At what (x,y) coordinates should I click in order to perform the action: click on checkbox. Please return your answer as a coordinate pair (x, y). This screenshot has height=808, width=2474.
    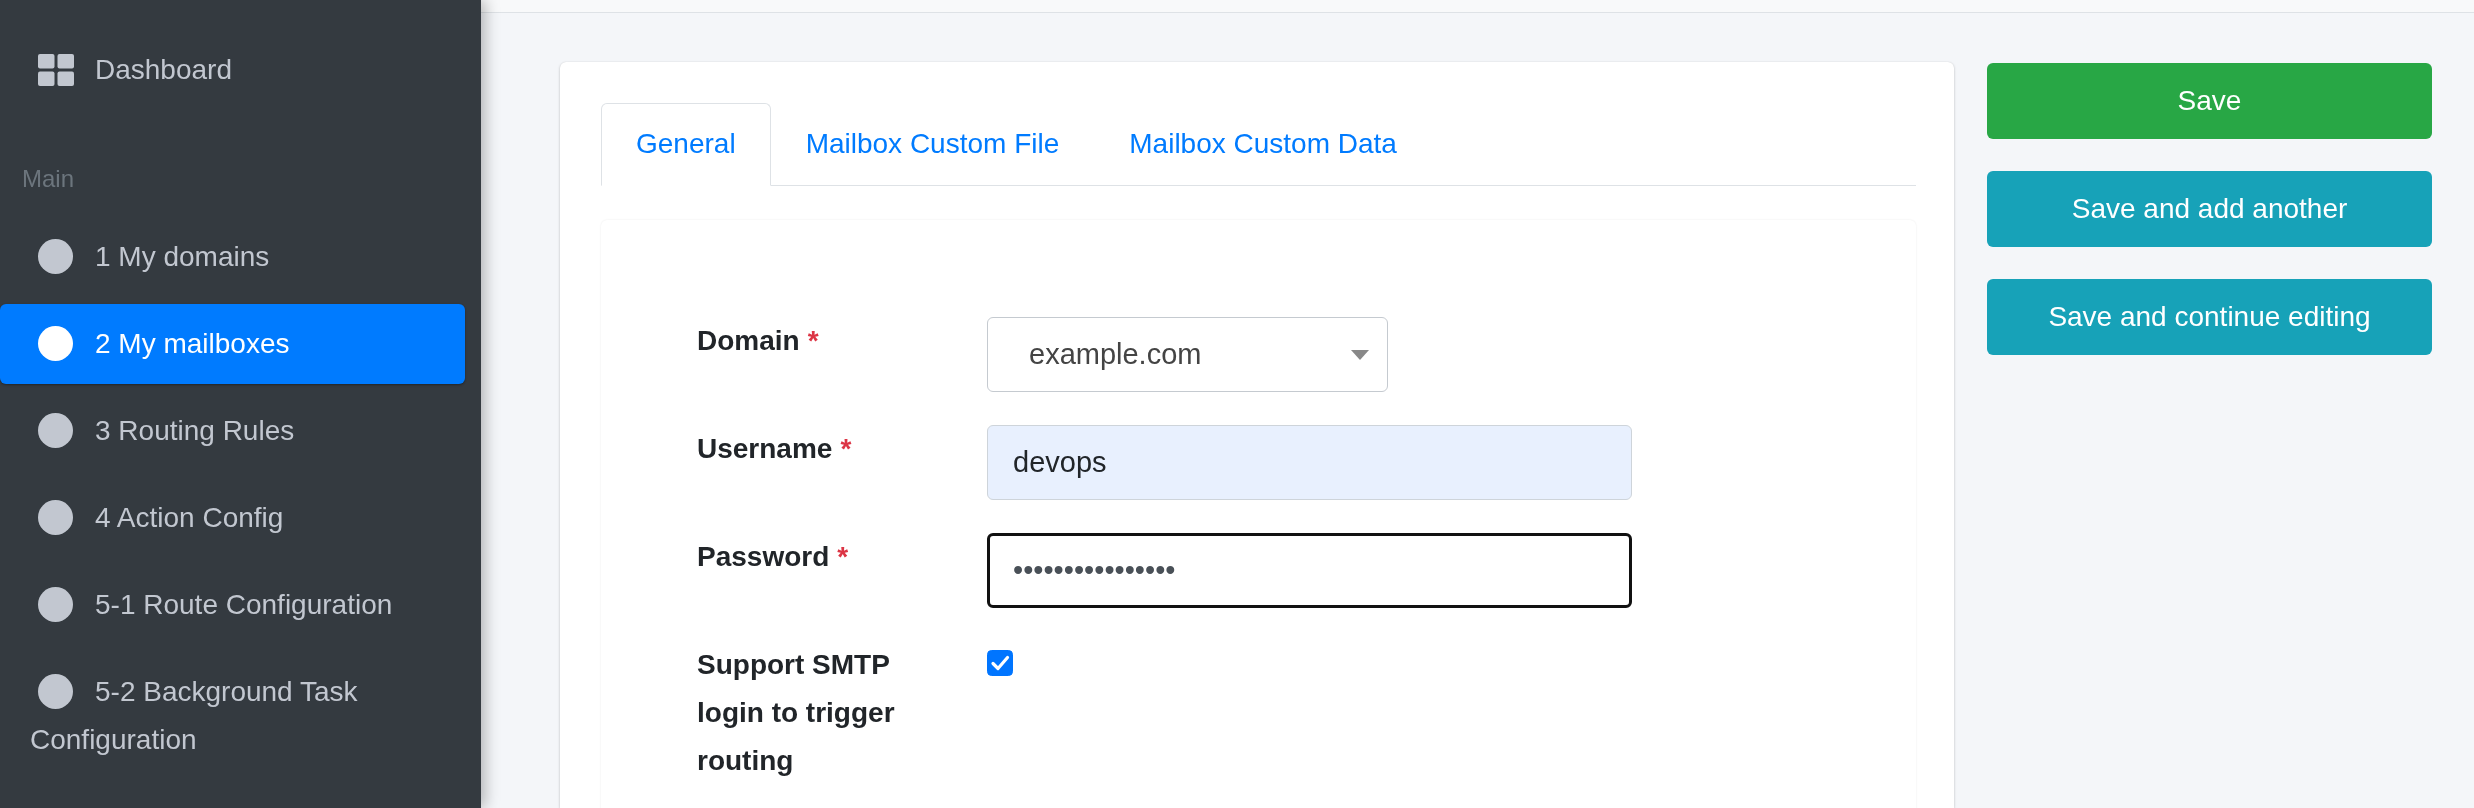
    Looking at the image, I should click on (1000, 663).